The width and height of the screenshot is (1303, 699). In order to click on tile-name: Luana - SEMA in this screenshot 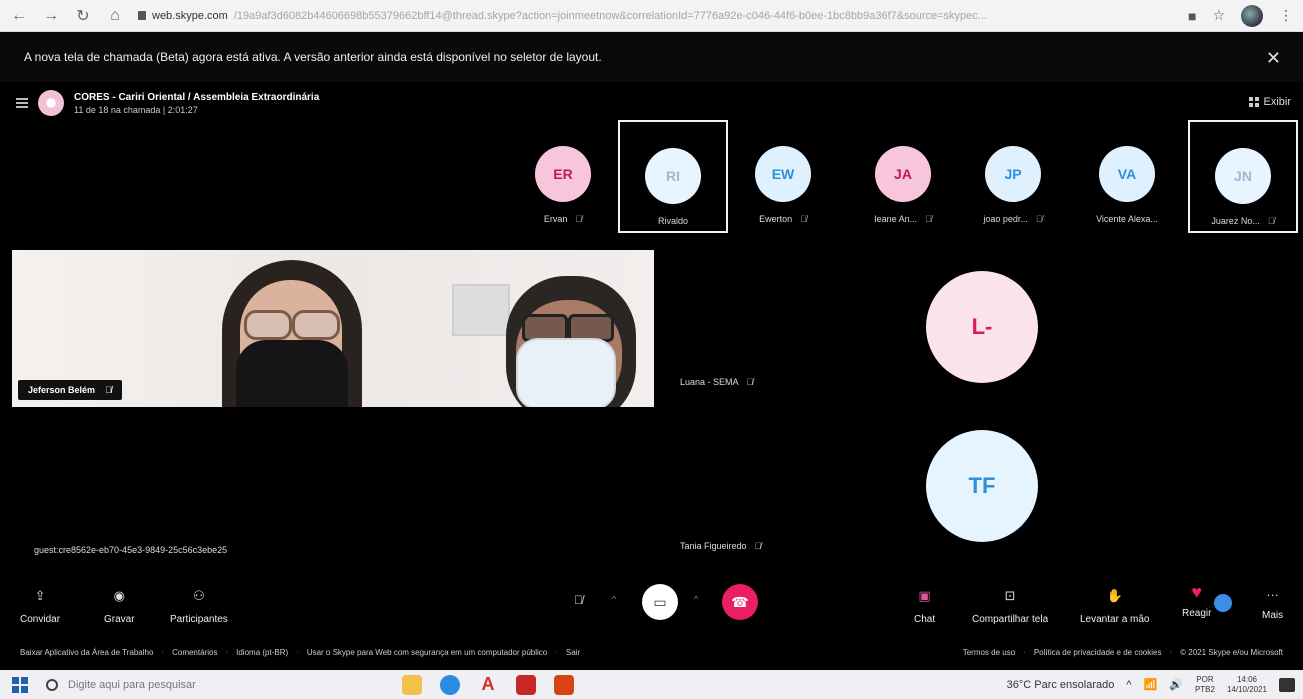, I will do `click(709, 382)`.